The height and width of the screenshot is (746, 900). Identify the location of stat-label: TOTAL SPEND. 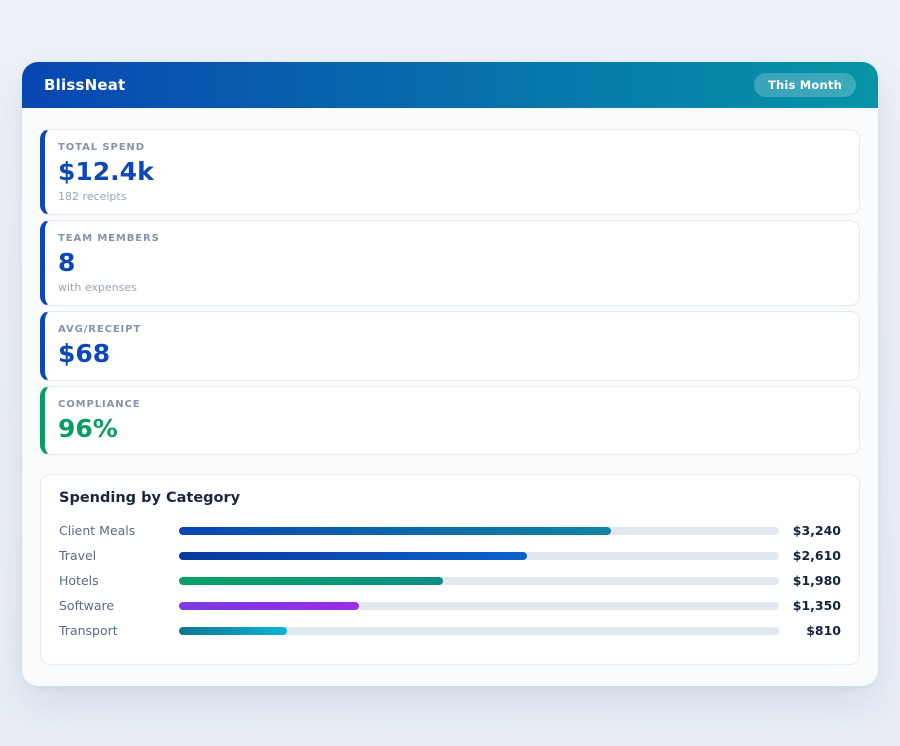
(101, 147).